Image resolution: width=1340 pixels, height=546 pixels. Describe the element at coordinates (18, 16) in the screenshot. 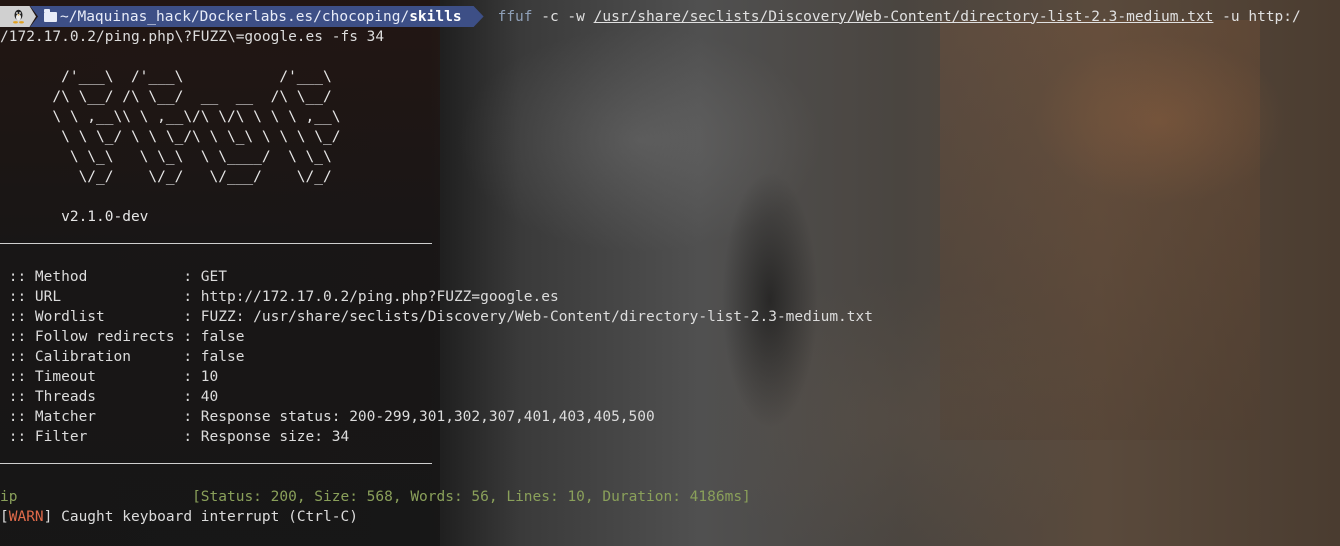

I see `linux-tux-icon` at that location.